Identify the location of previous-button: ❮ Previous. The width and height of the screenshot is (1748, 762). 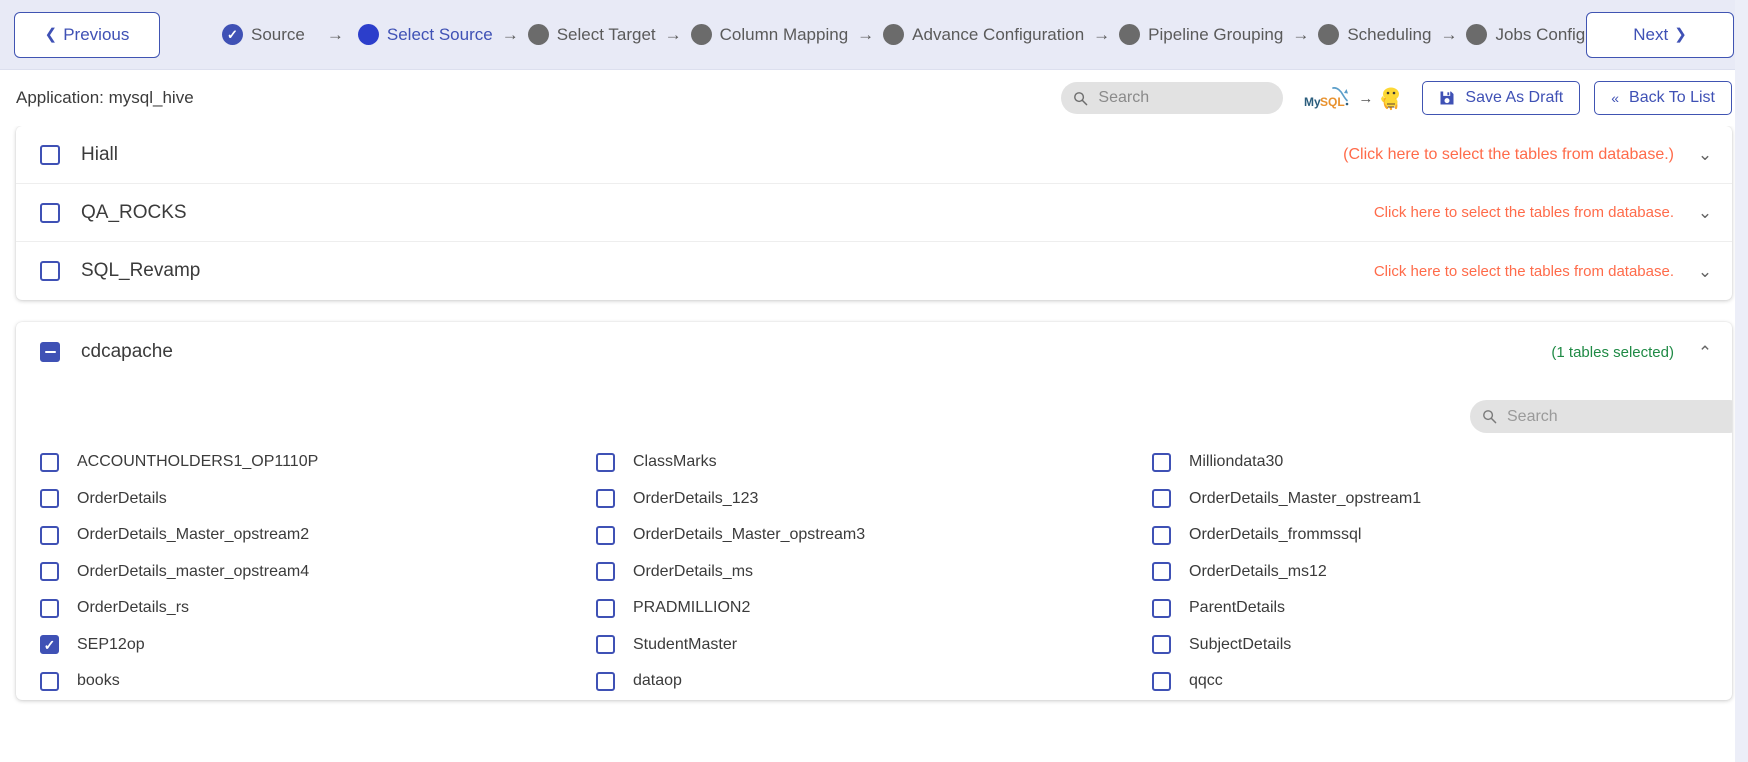
(87, 34).